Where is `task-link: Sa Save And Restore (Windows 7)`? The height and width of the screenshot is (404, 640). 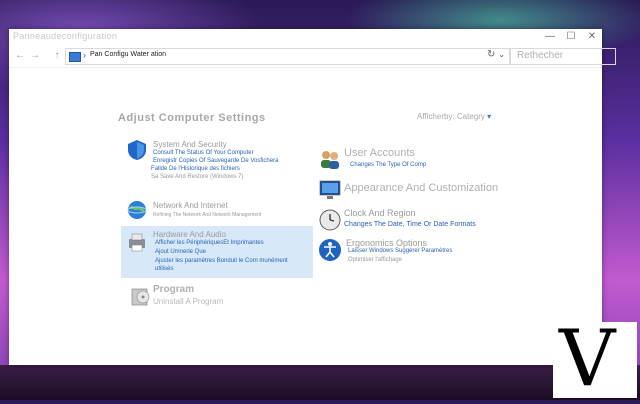 task-link: Sa Save And Restore (Windows 7) is located at coordinates (197, 177).